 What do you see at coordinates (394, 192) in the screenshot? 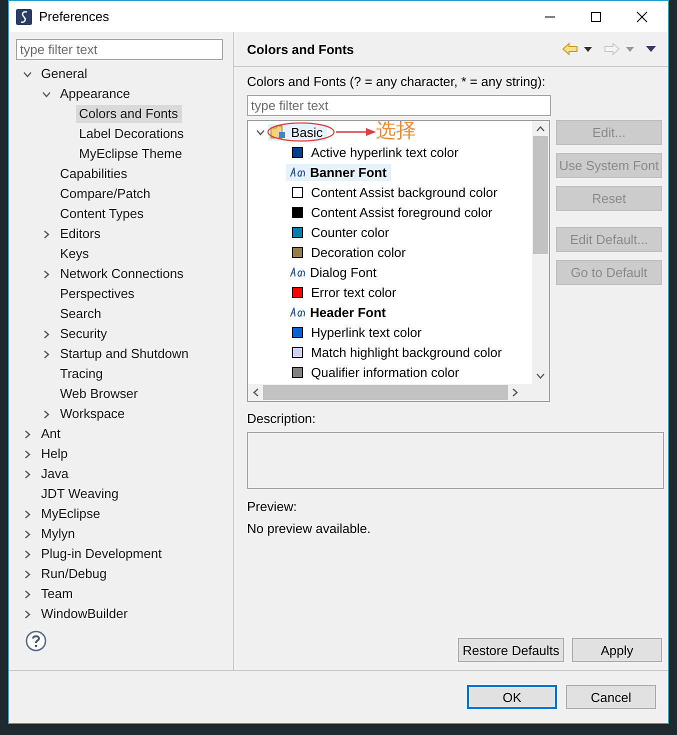
I see `list-entry: Content Assist background color` at bounding box center [394, 192].